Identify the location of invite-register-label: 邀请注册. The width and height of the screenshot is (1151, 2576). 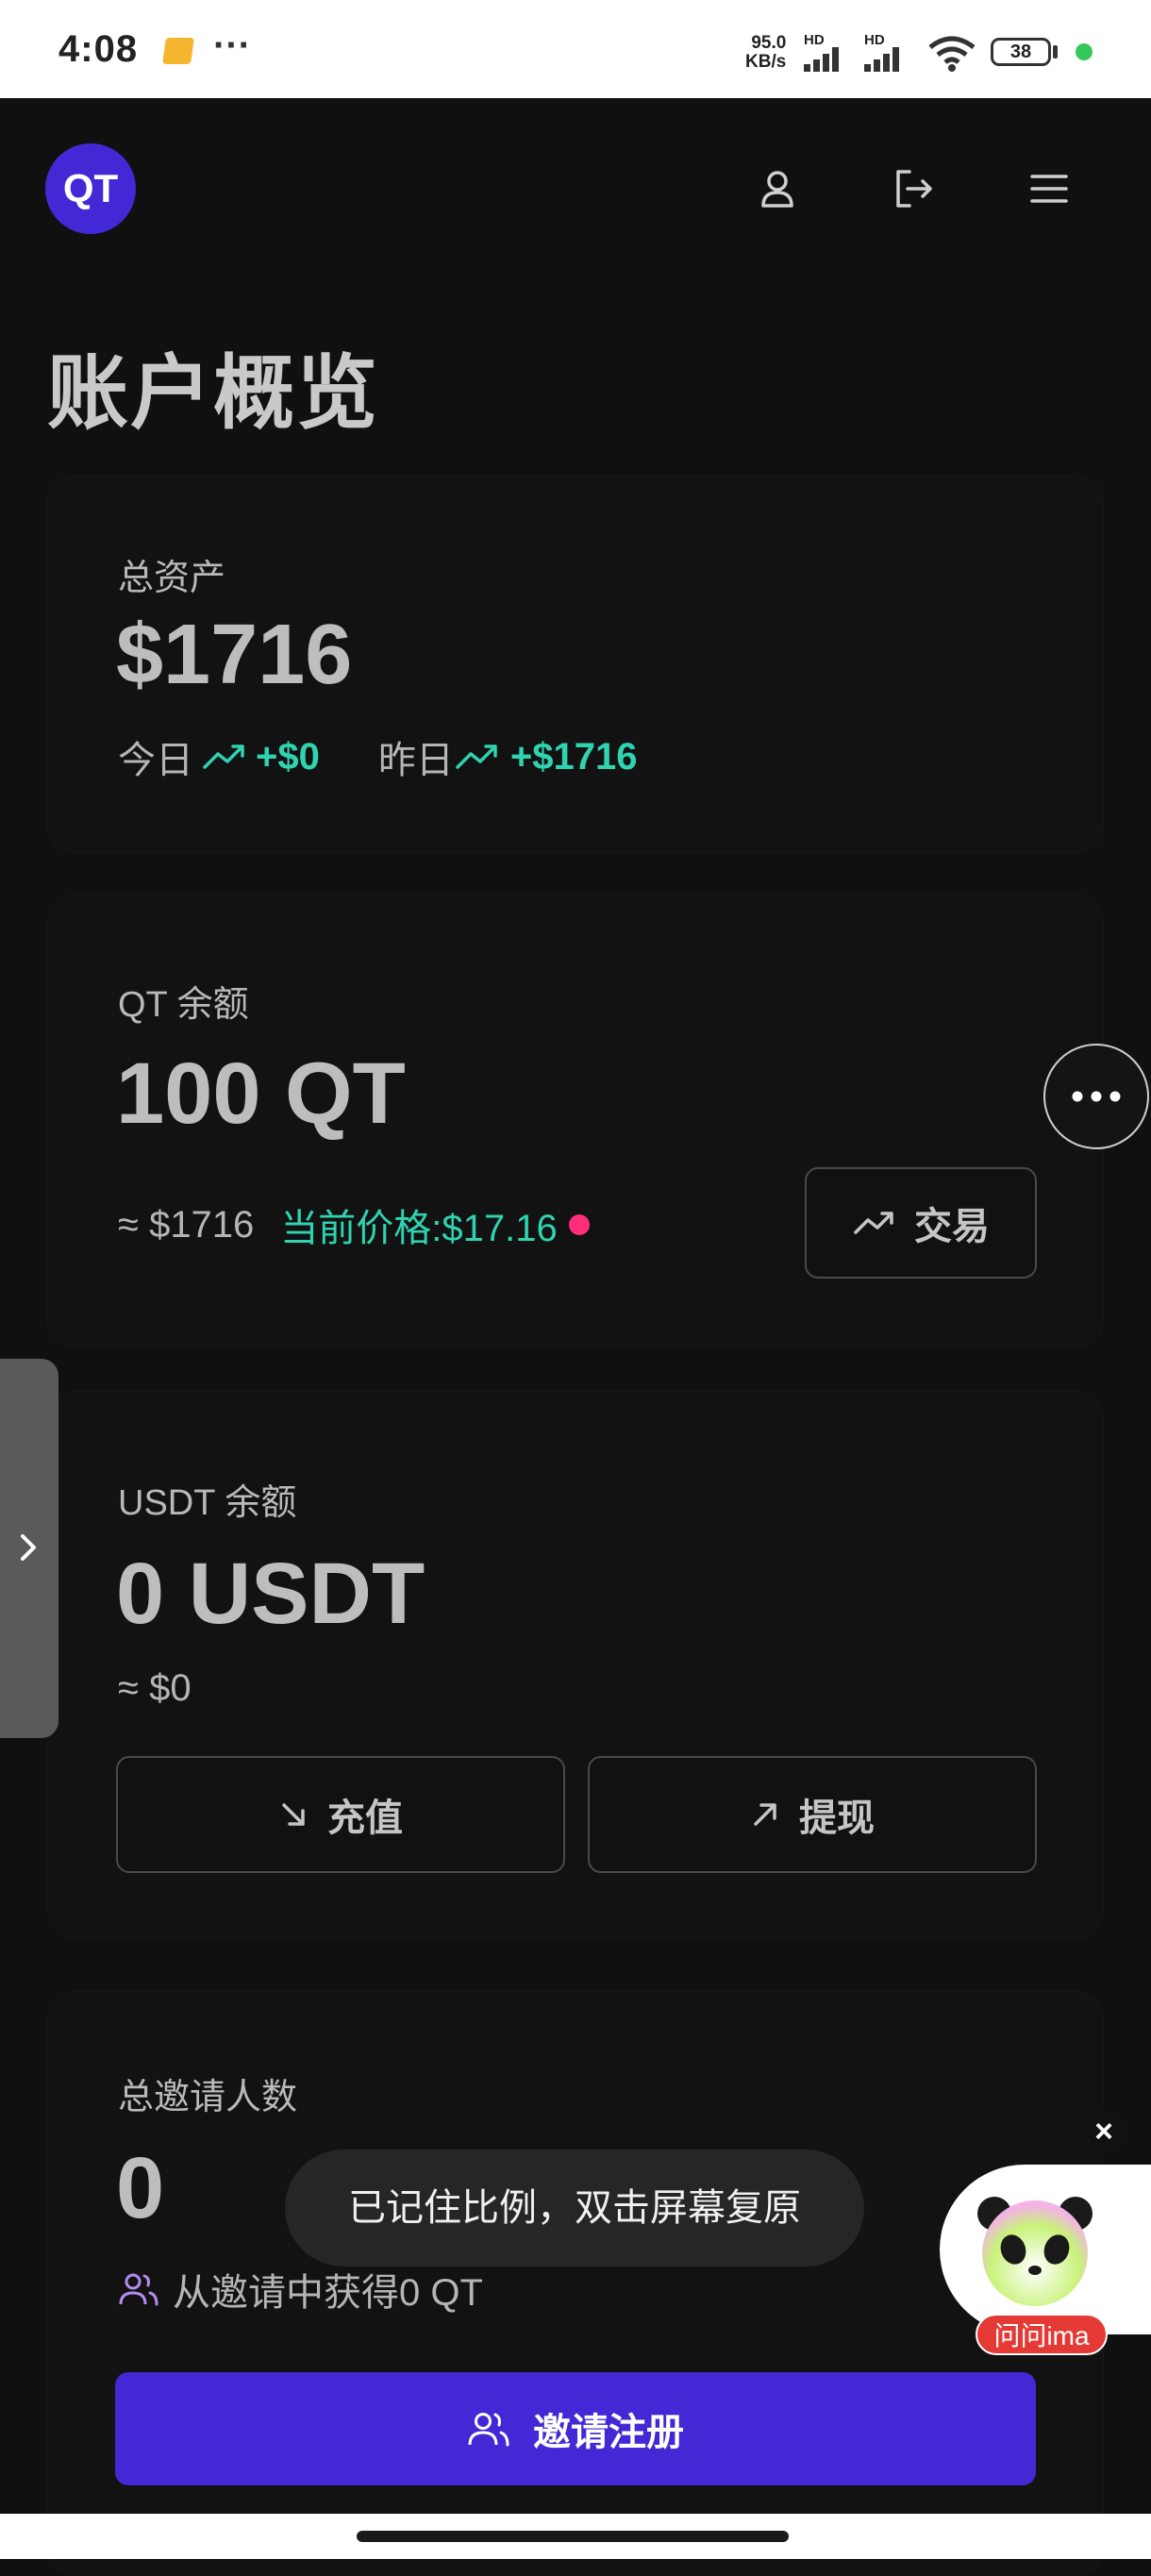
(608, 2432).